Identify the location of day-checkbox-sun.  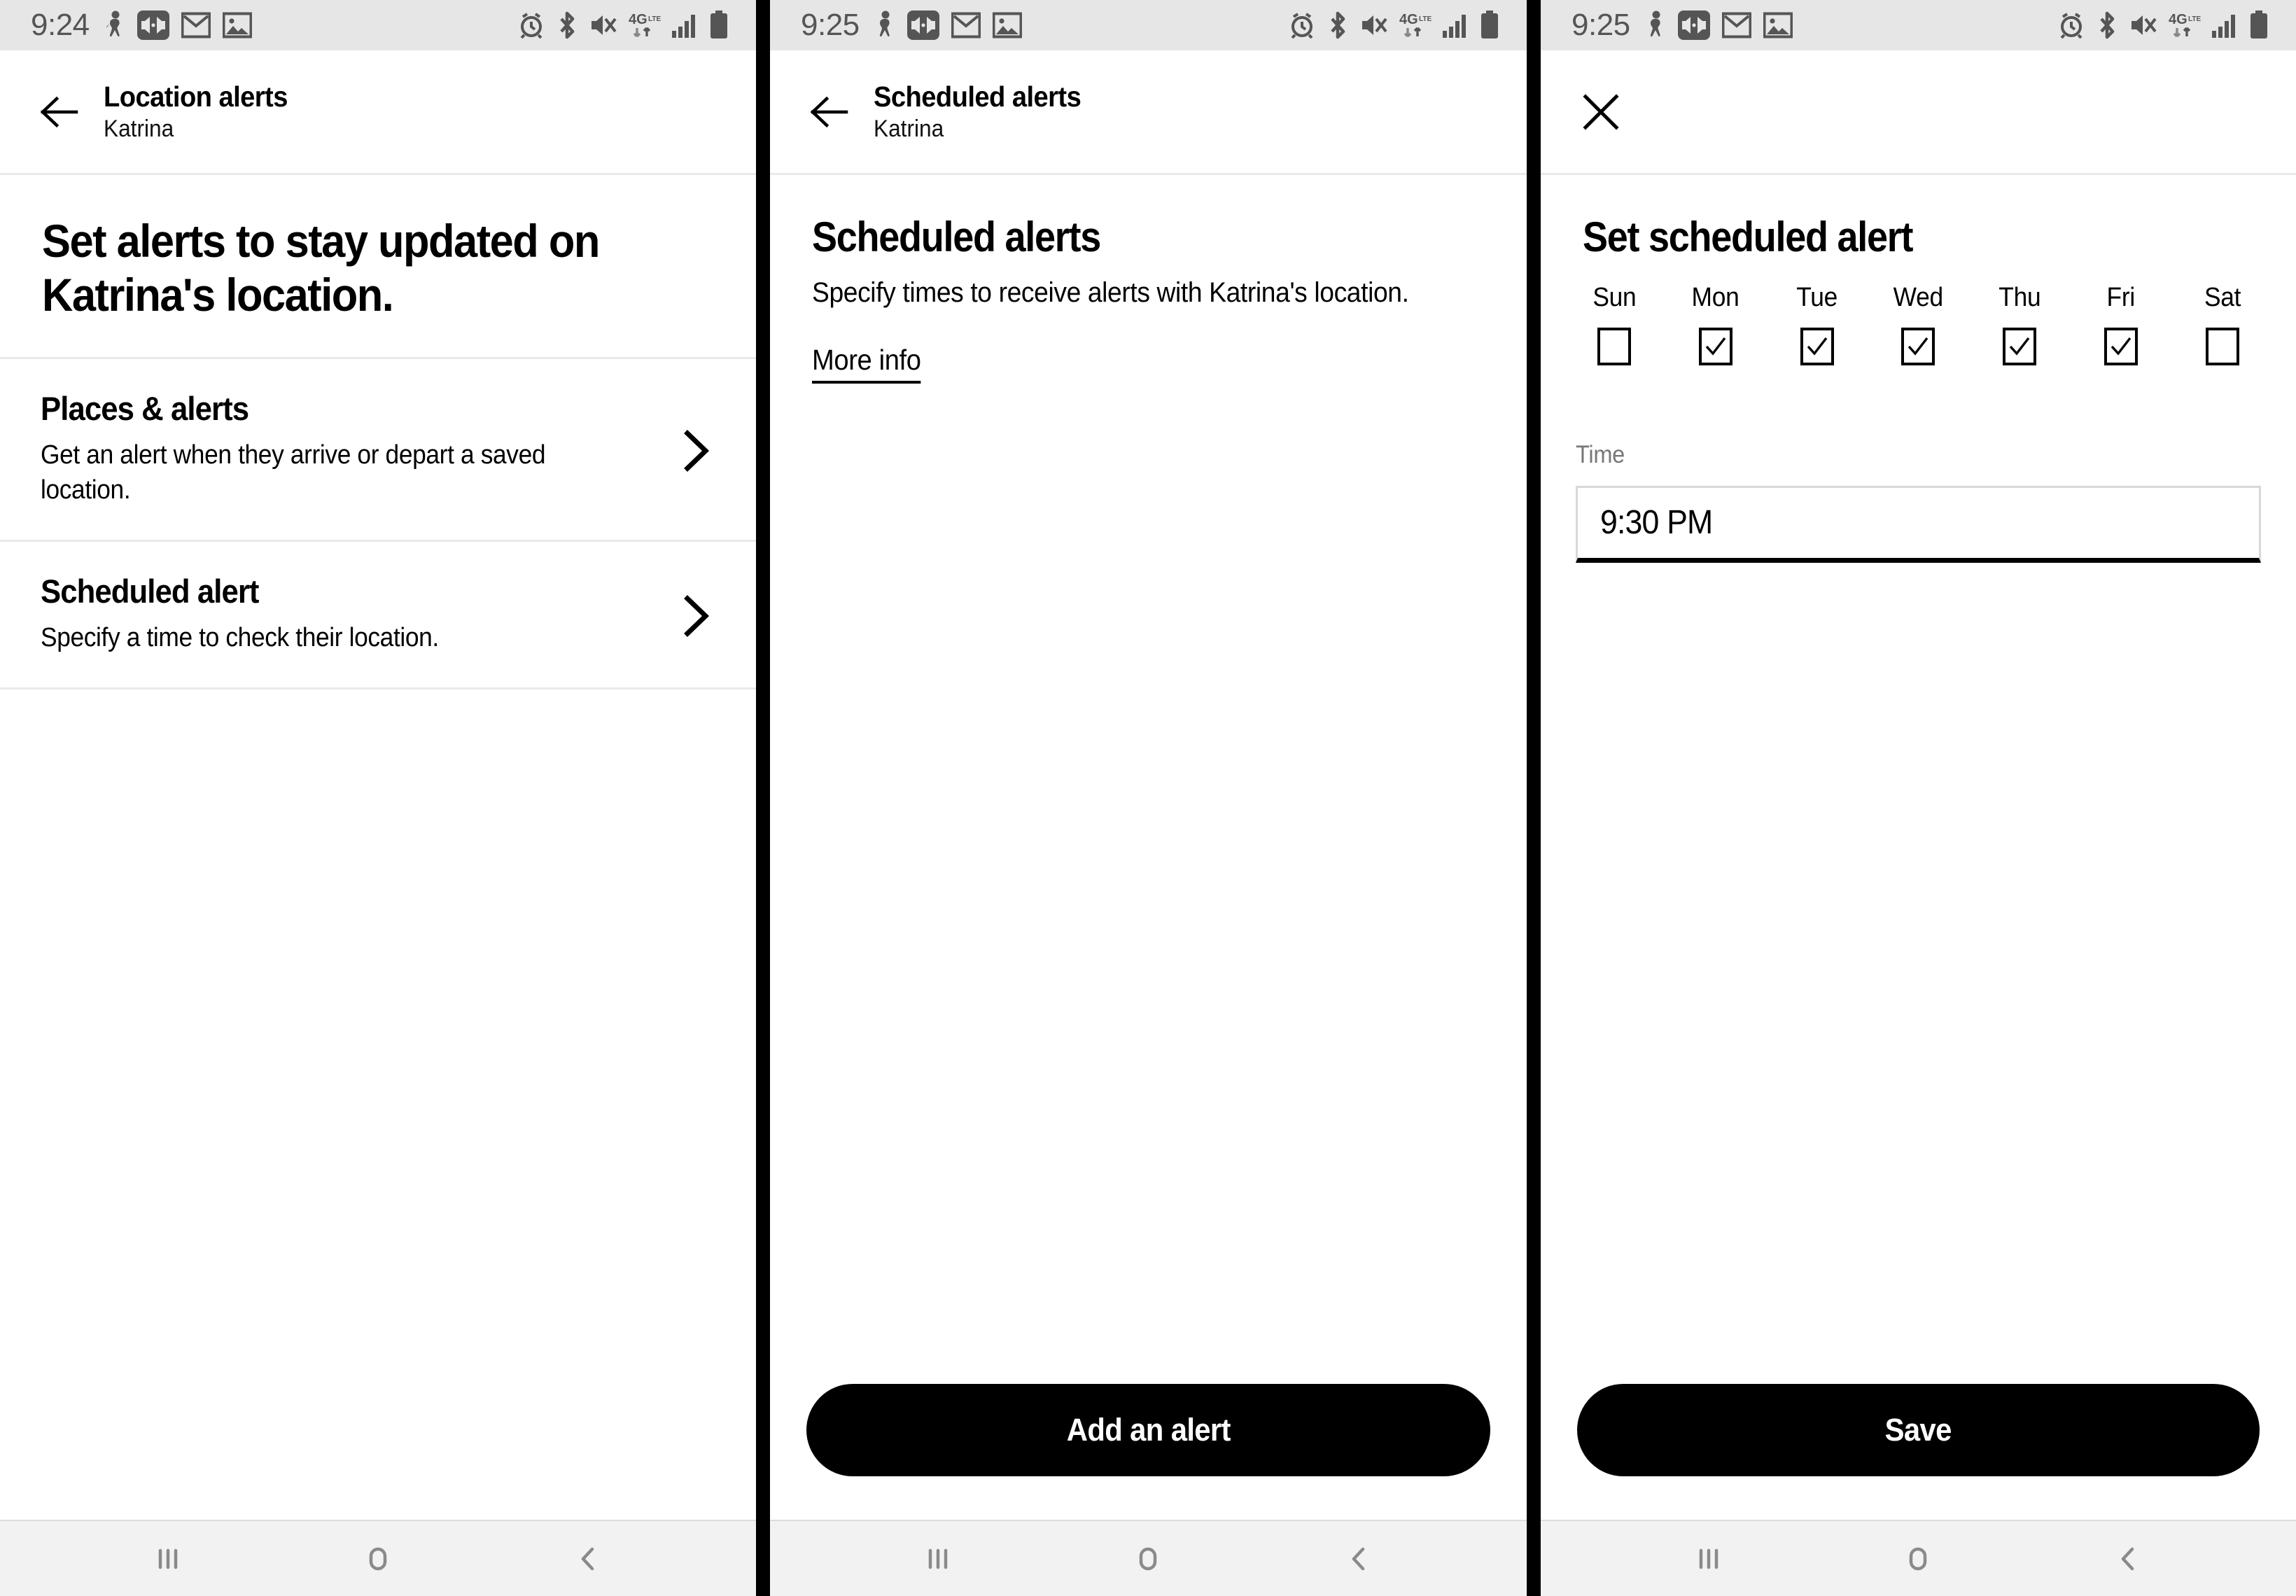
(1614, 346).